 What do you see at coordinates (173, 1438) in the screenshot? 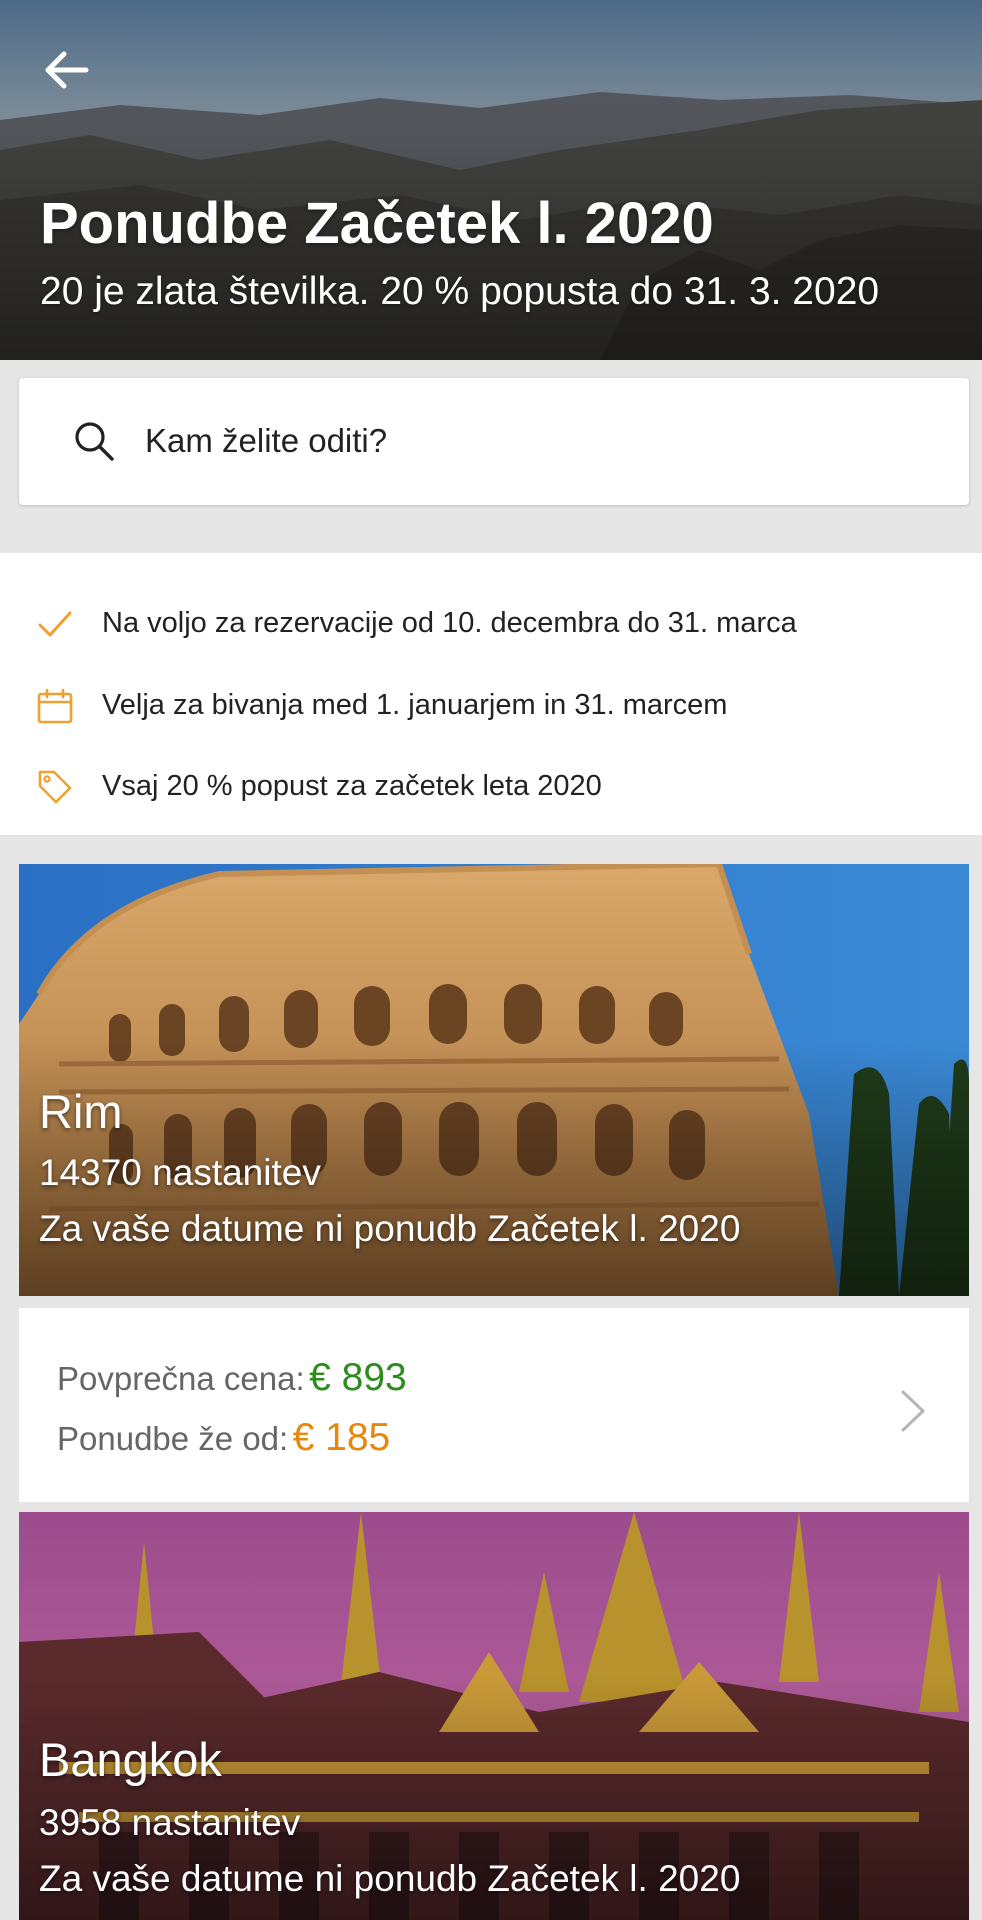
I see `from-price-label: Ponudbe že od:` at bounding box center [173, 1438].